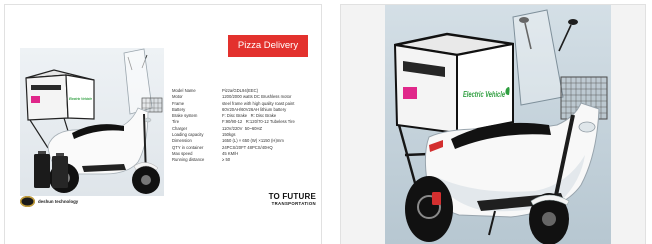 The width and height of the screenshot is (652, 244). I want to click on catalog-scooter-photo: Electric Vehicle, so click(92, 122).